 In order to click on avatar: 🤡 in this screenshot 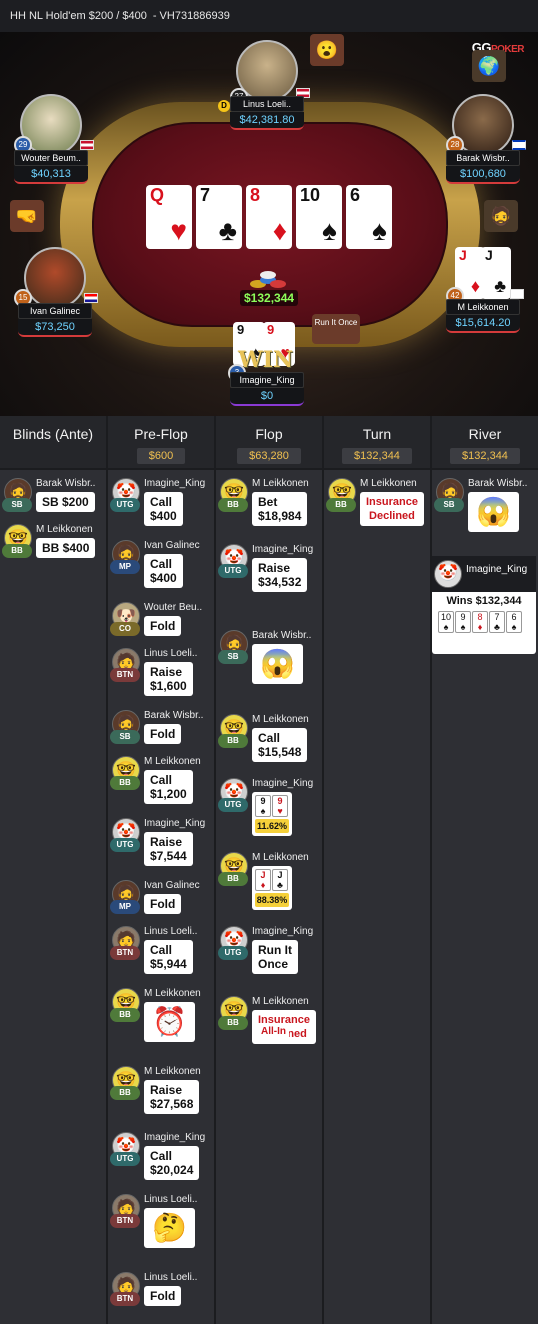, I will do `click(448, 574)`.